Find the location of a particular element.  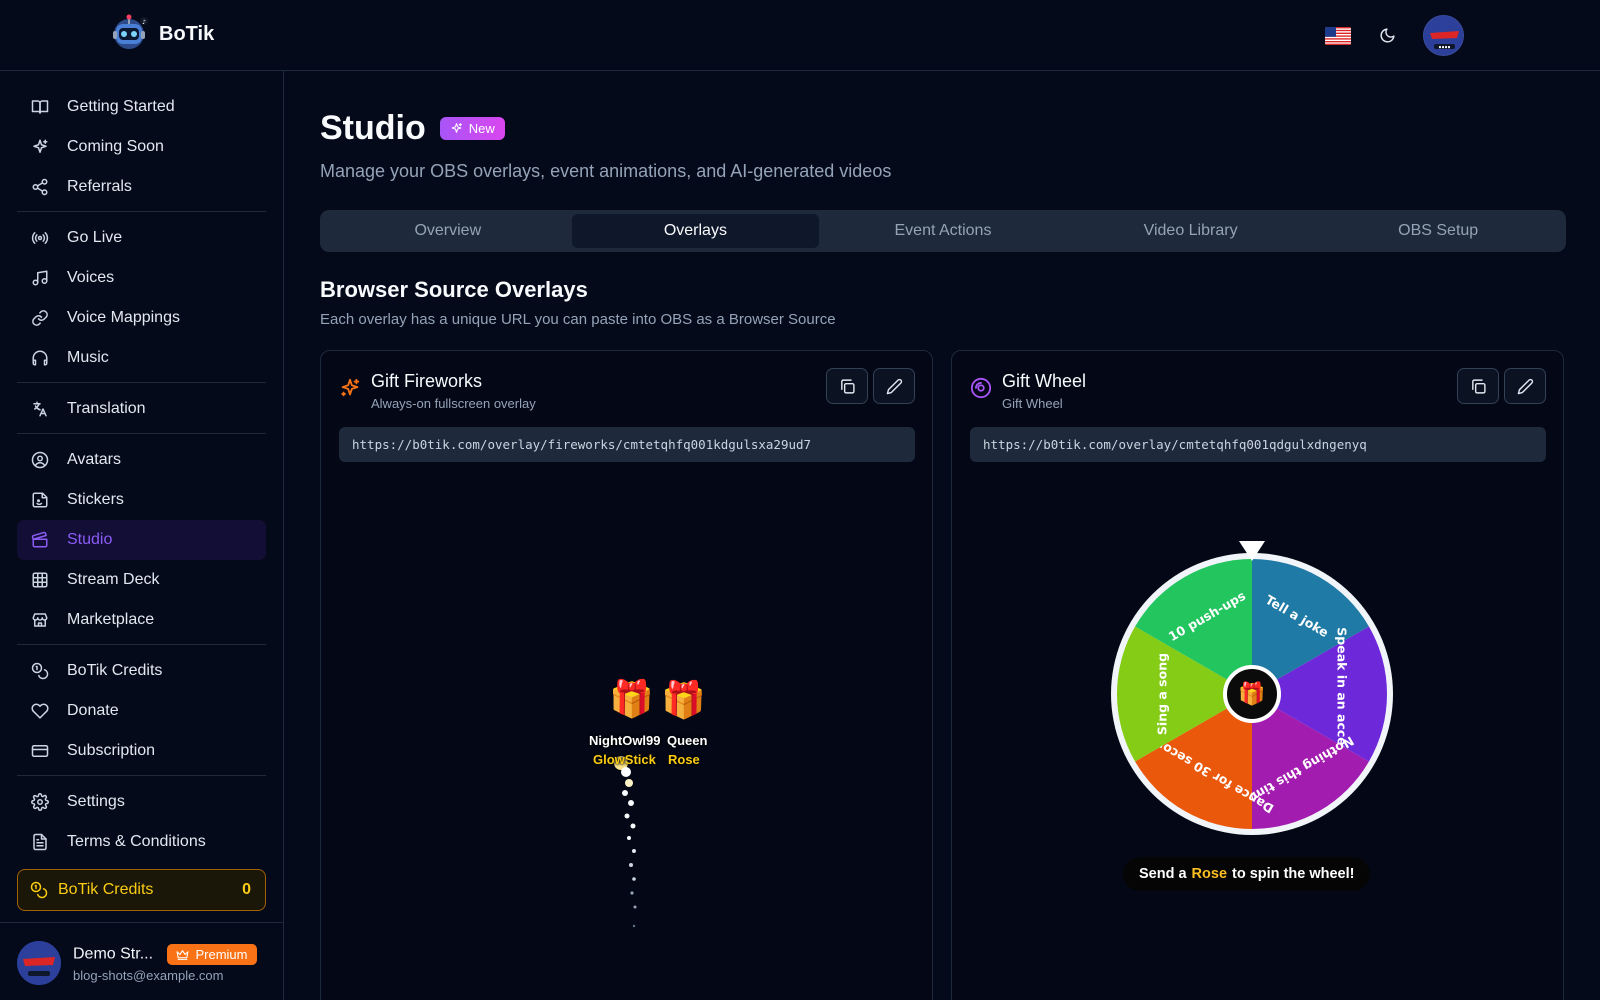

sidebar-item-label: Terms & Conditions is located at coordinates (136, 841).